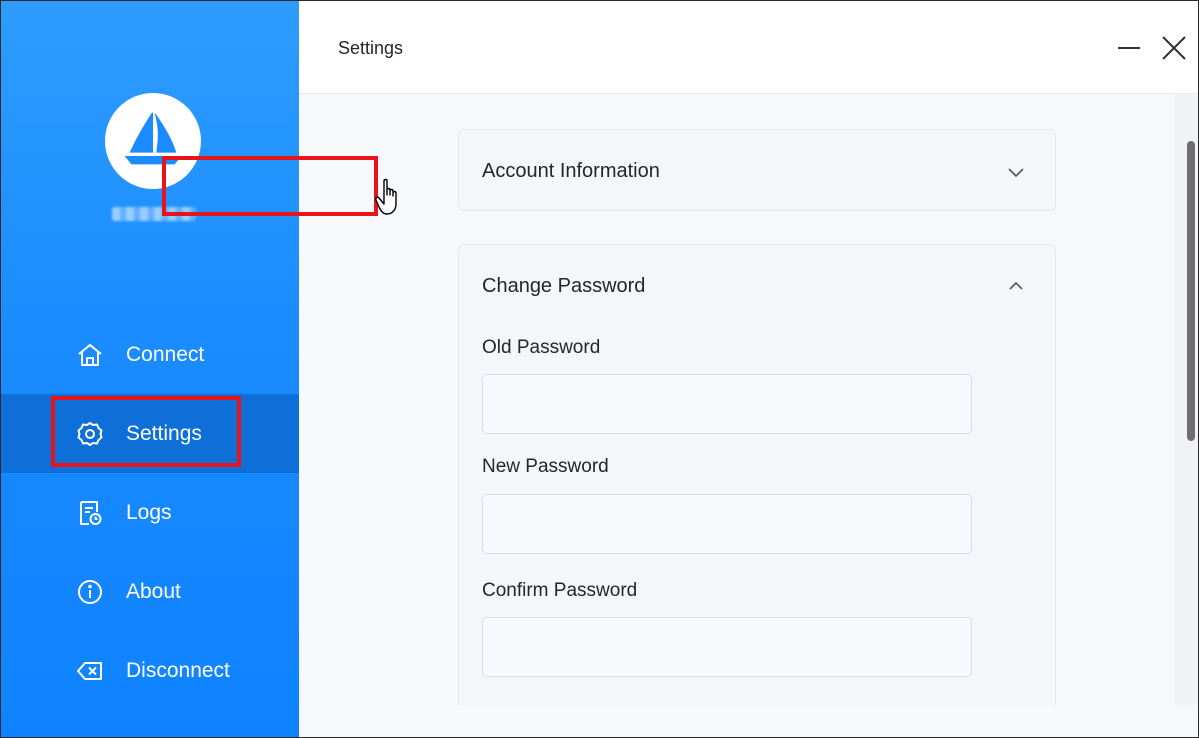  I want to click on sidebar-item-label: Connect, so click(165, 354).